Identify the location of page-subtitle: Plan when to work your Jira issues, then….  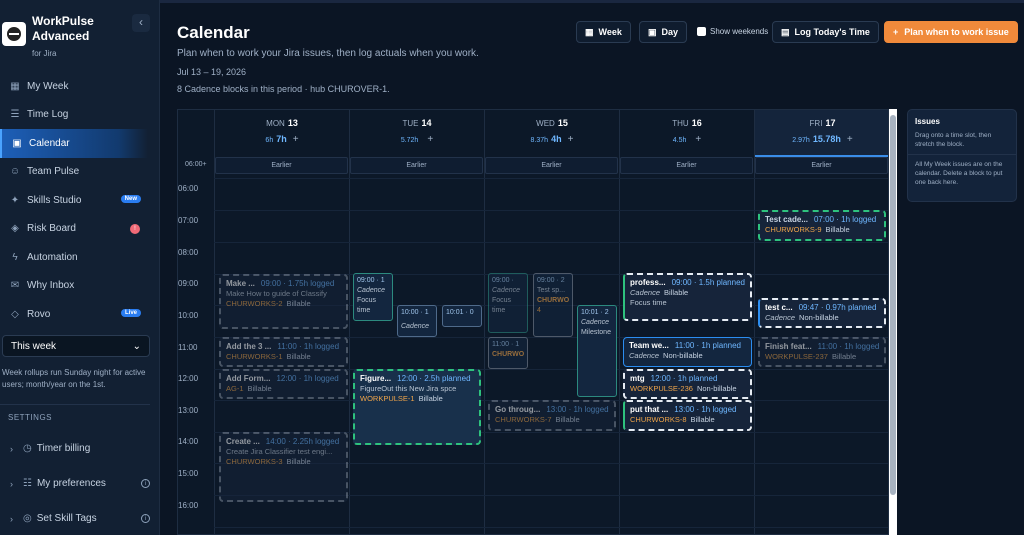
(328, 53).